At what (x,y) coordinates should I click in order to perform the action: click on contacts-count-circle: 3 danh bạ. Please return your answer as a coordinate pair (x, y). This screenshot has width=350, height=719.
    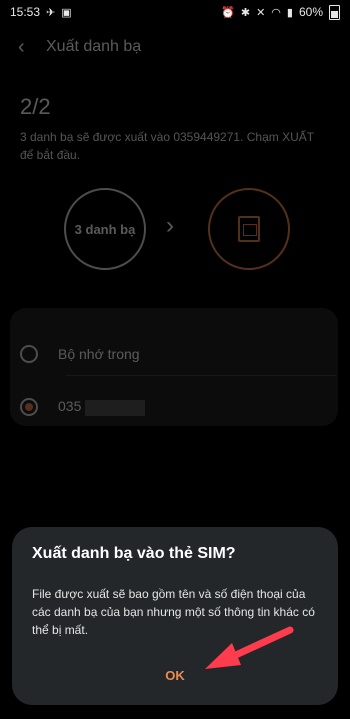
    Looking at the image, I should click on (105, 229).